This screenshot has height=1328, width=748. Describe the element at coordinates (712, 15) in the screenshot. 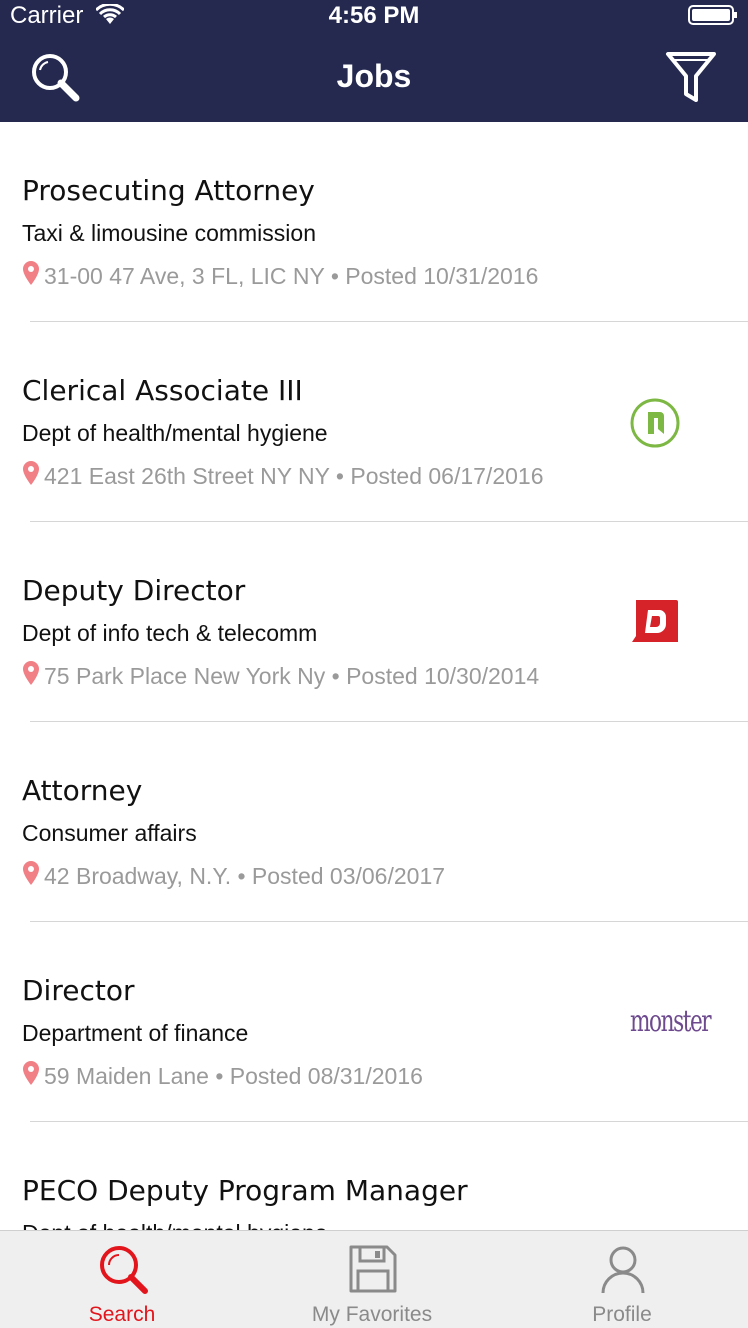

I see `battery-icon` at that location.